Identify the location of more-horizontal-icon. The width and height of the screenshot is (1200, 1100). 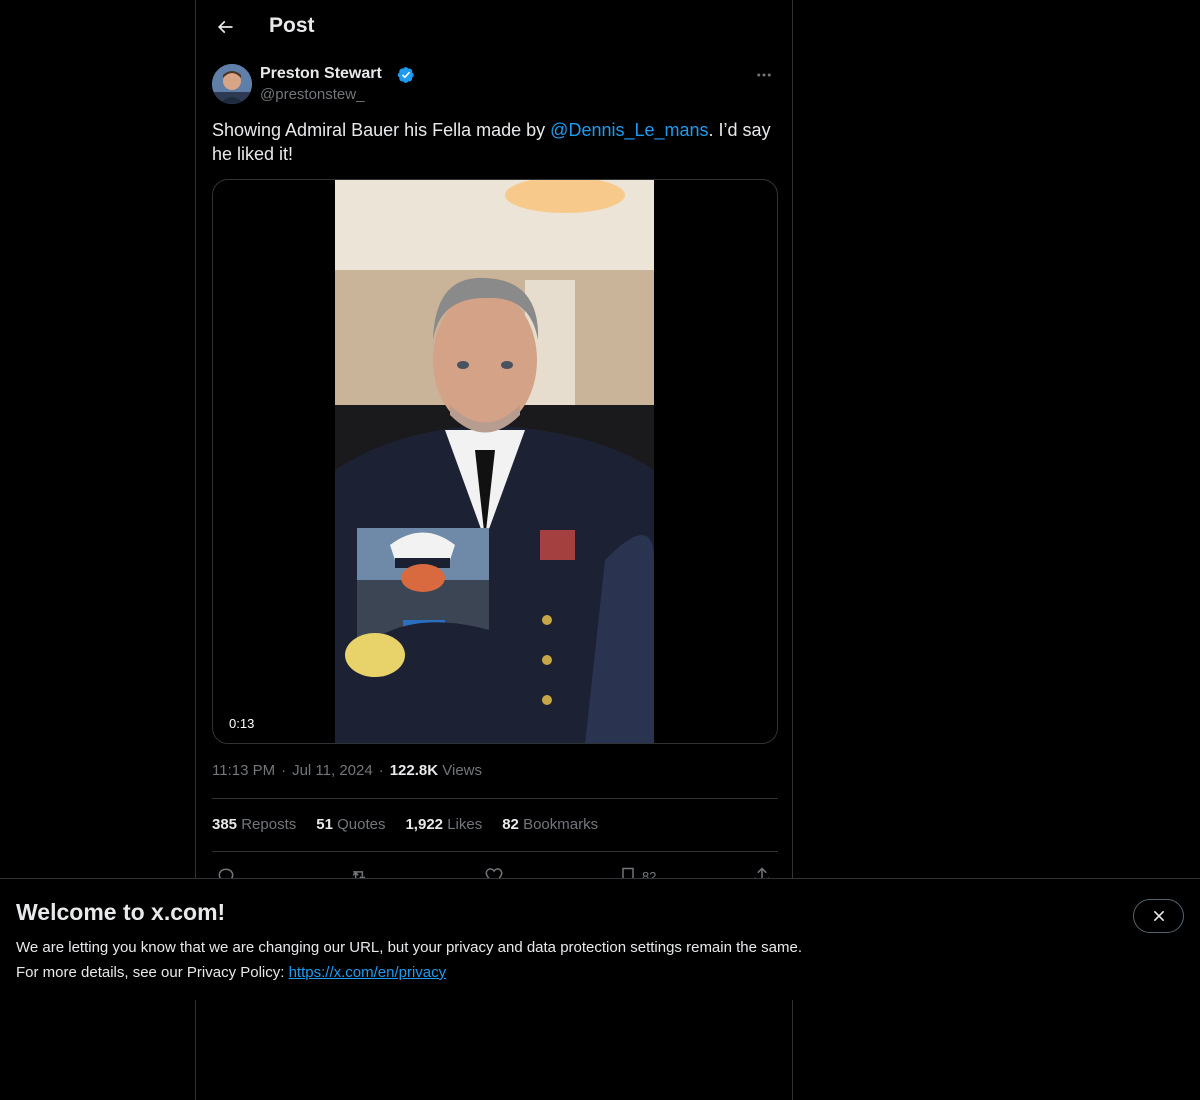
(764, 75).